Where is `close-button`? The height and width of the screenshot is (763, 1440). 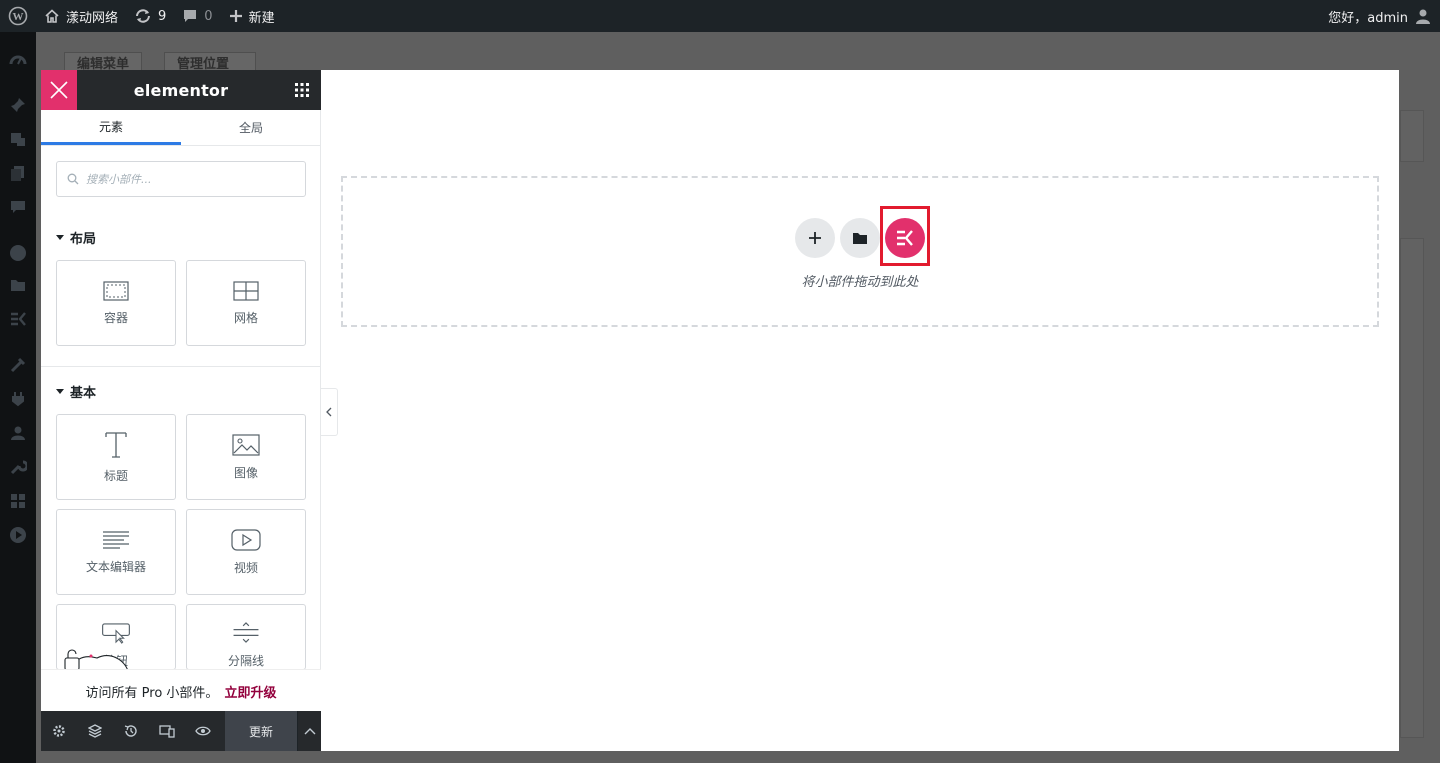 close-button is located at coordinates (59, 90).